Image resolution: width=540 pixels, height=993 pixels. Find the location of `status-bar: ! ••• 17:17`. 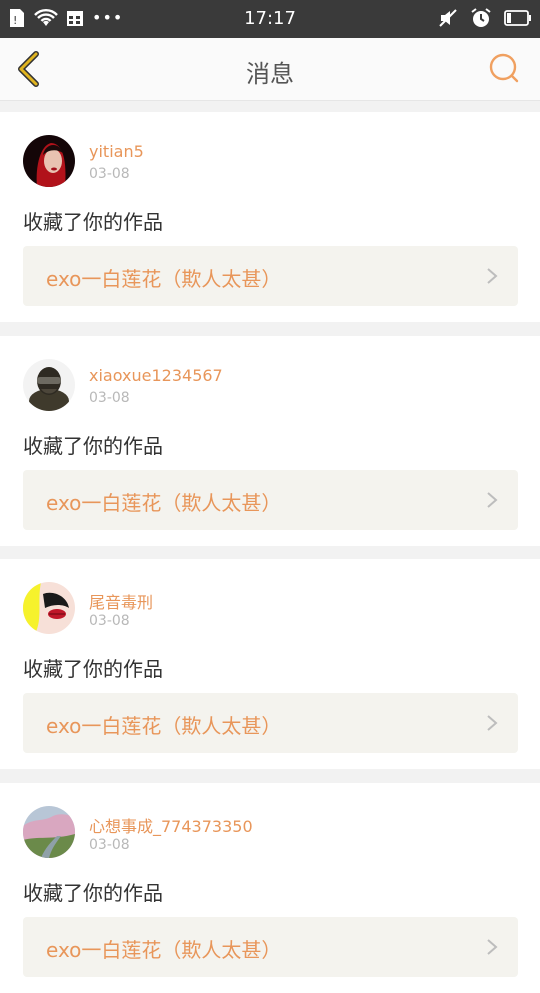

status-bar: ! ••• 17:17 is located at coordinates (270, 19).